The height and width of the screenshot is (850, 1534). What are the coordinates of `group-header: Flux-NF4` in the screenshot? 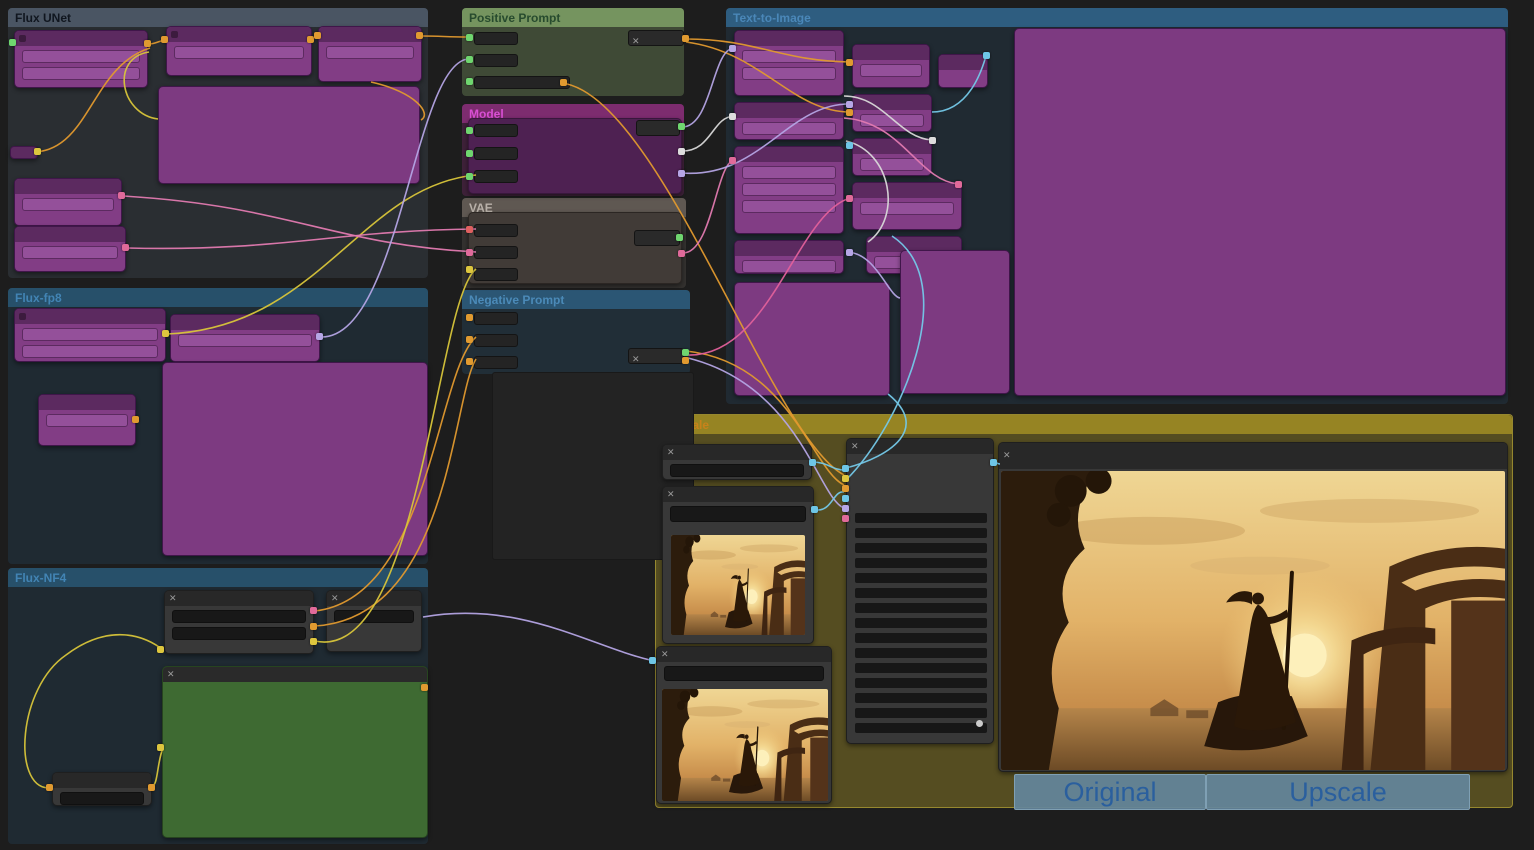 It's located at (218, 577).